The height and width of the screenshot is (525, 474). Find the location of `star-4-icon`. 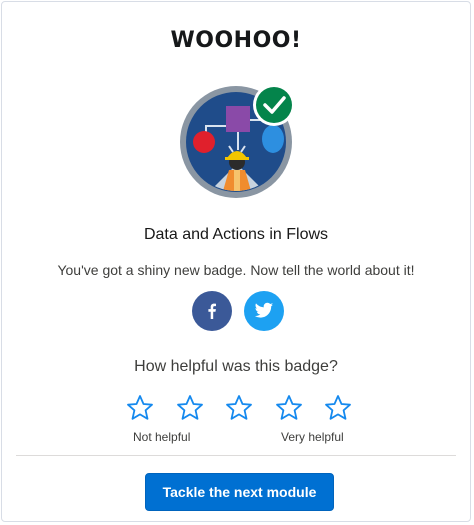

star-4-icon is located at coordinates (289, 408).